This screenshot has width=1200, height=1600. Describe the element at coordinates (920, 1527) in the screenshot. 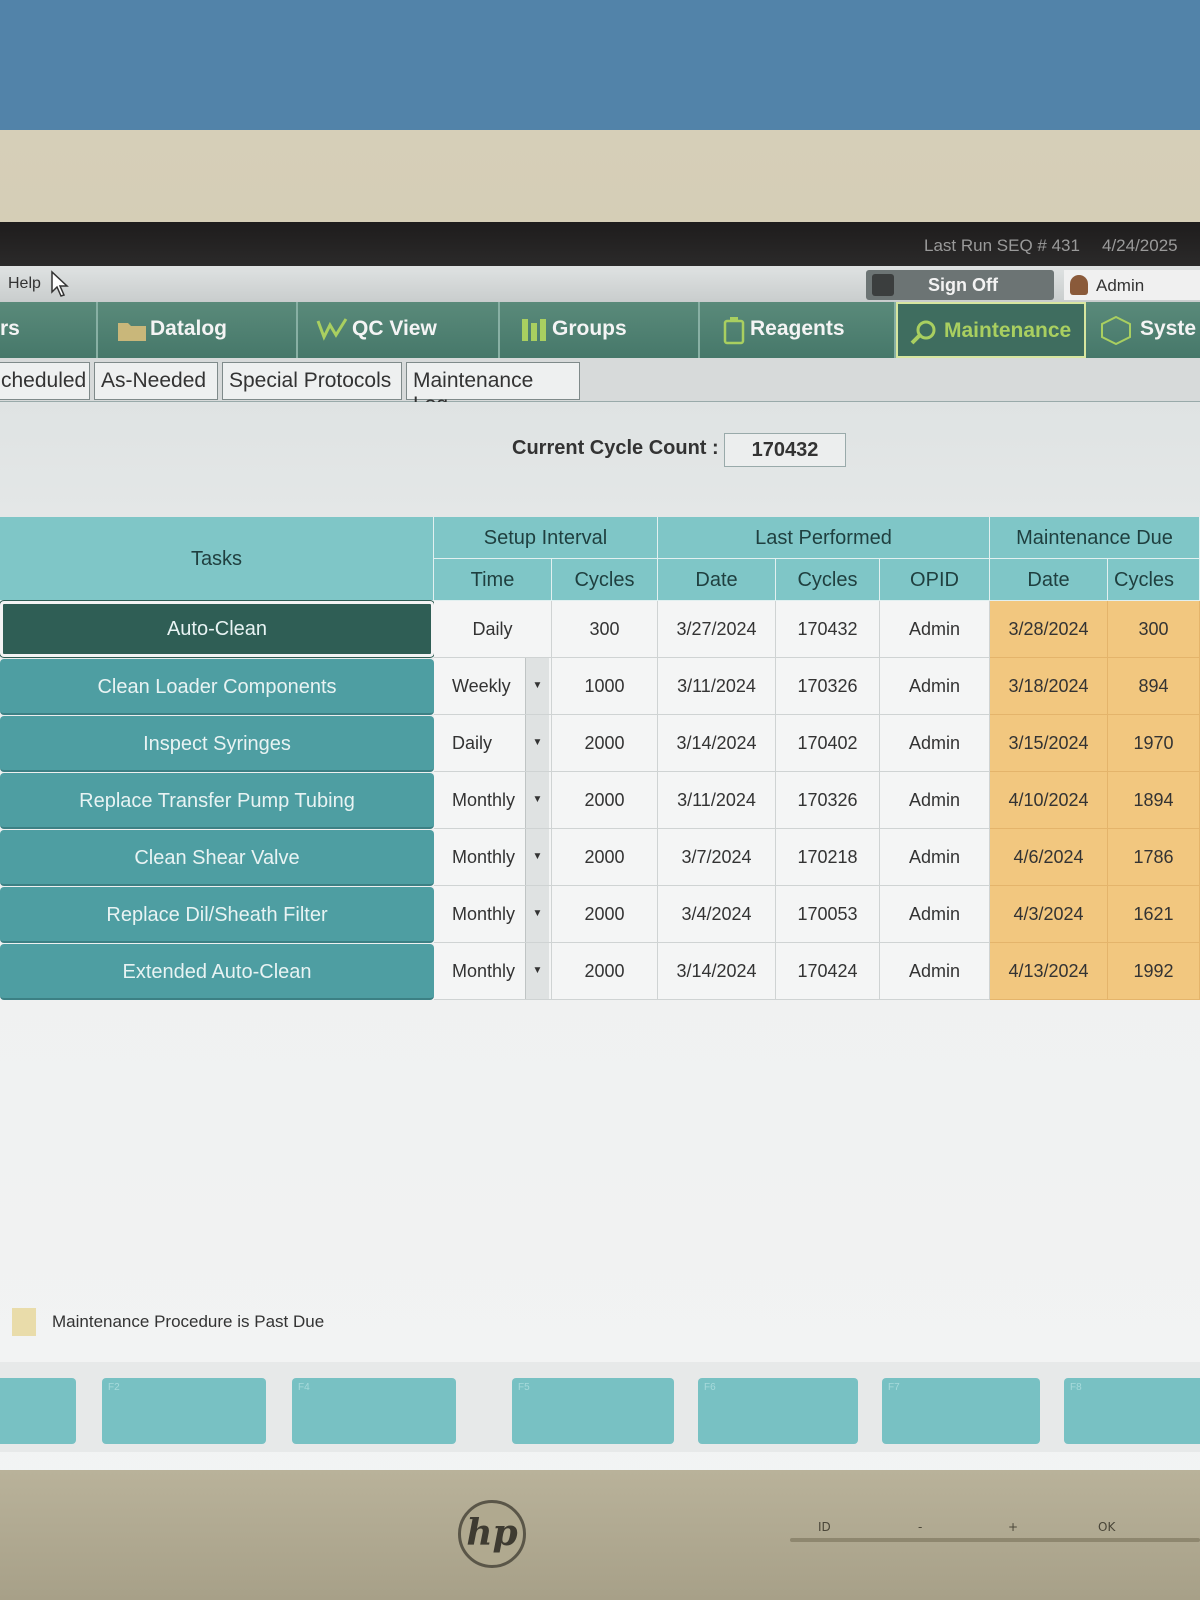

I see `monitor-button-minus: -` at that location.